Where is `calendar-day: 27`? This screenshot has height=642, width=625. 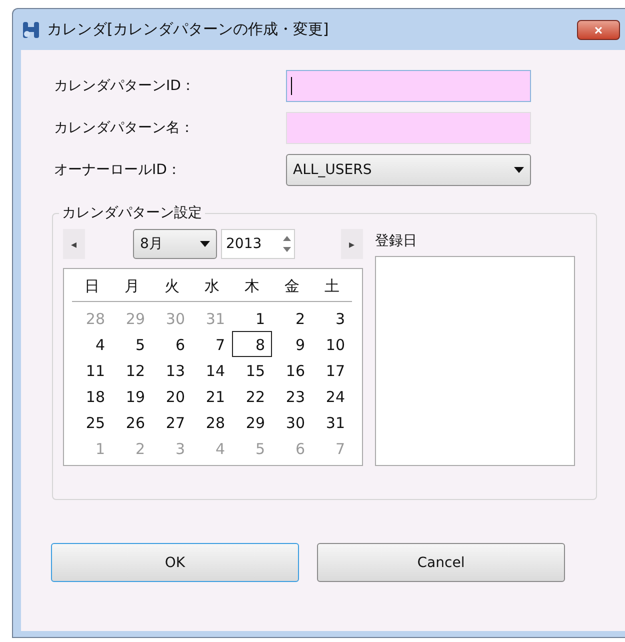
calendar-day: 27 is located at coordinates (172, 422).